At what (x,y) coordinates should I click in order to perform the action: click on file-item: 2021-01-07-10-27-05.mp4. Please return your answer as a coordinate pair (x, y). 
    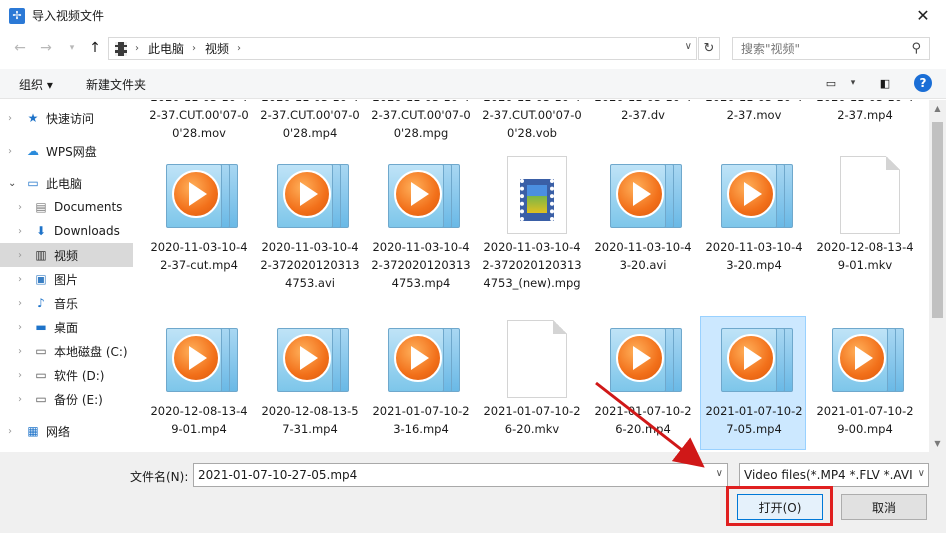
    Looking at the image, I should click on (753, 383).